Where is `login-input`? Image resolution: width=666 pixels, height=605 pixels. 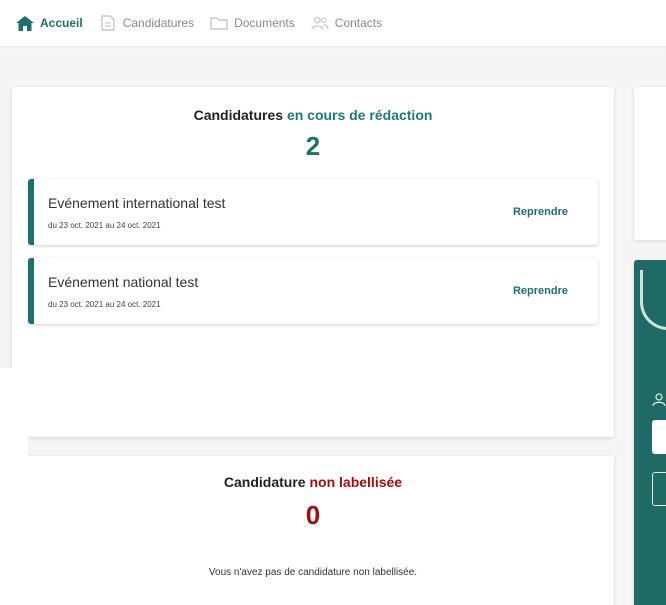 login-input is located at coordinates (659, 437).